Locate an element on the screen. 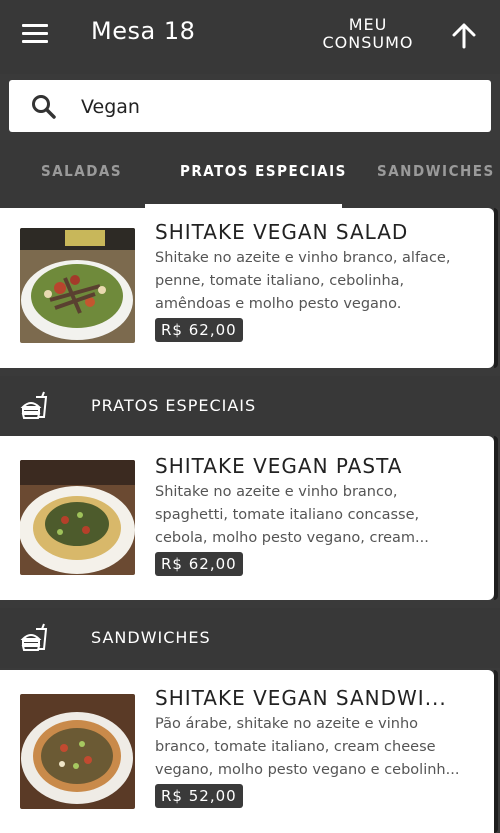 The height and width of the screenshot is (833, 500). category-tabs: SALADAS PRATOS ESPECIAIS SANDWICHES is located at coordinates (250, 174).